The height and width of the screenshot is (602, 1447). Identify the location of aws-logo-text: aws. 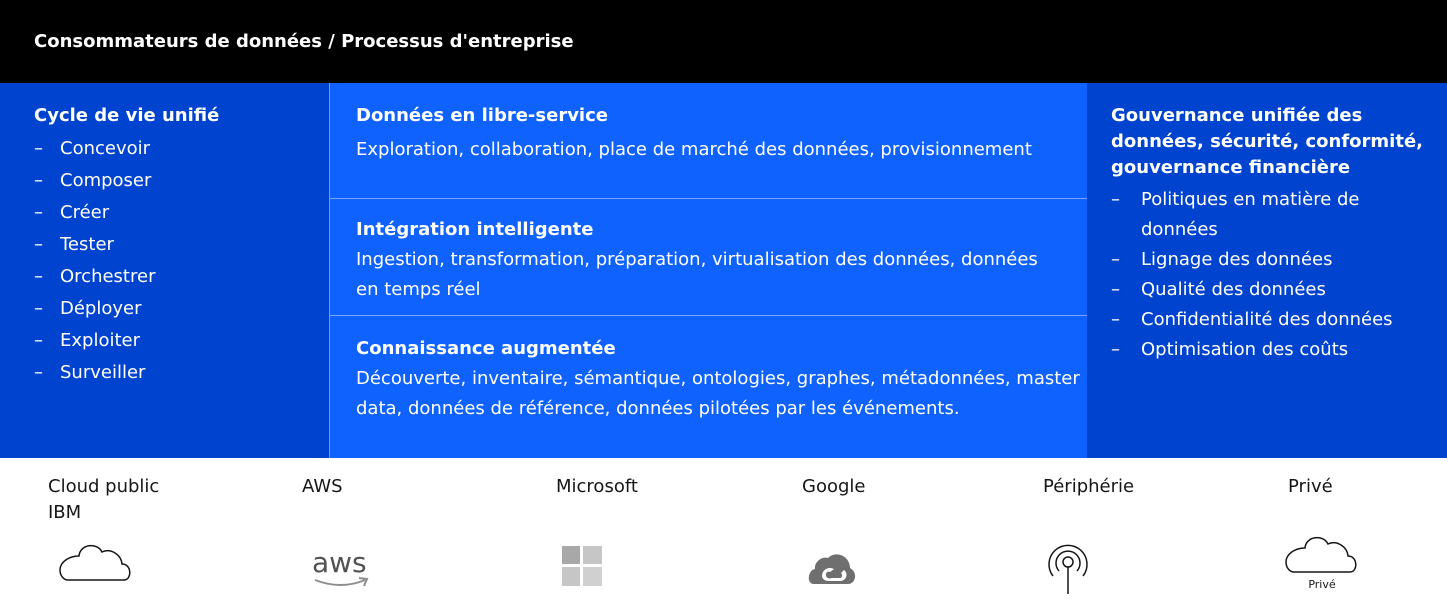
(339, 562).